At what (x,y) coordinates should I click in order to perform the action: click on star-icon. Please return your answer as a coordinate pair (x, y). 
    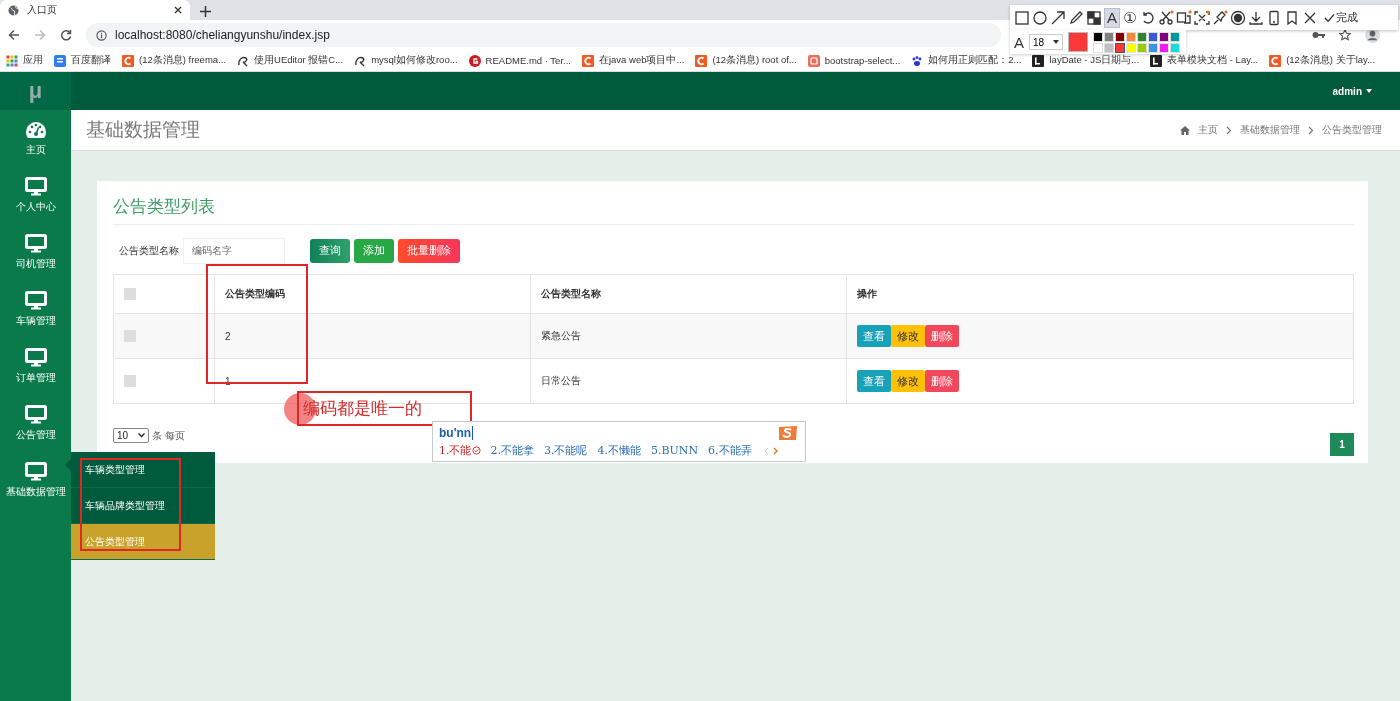
    Looking at the image, I should click on (1345, 35).